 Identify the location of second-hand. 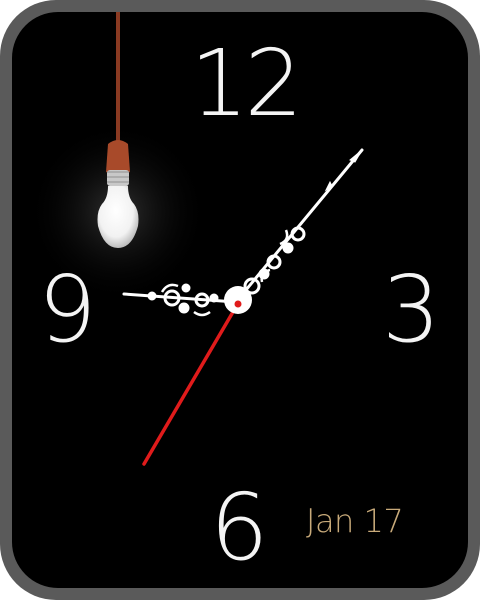
(192, 382).